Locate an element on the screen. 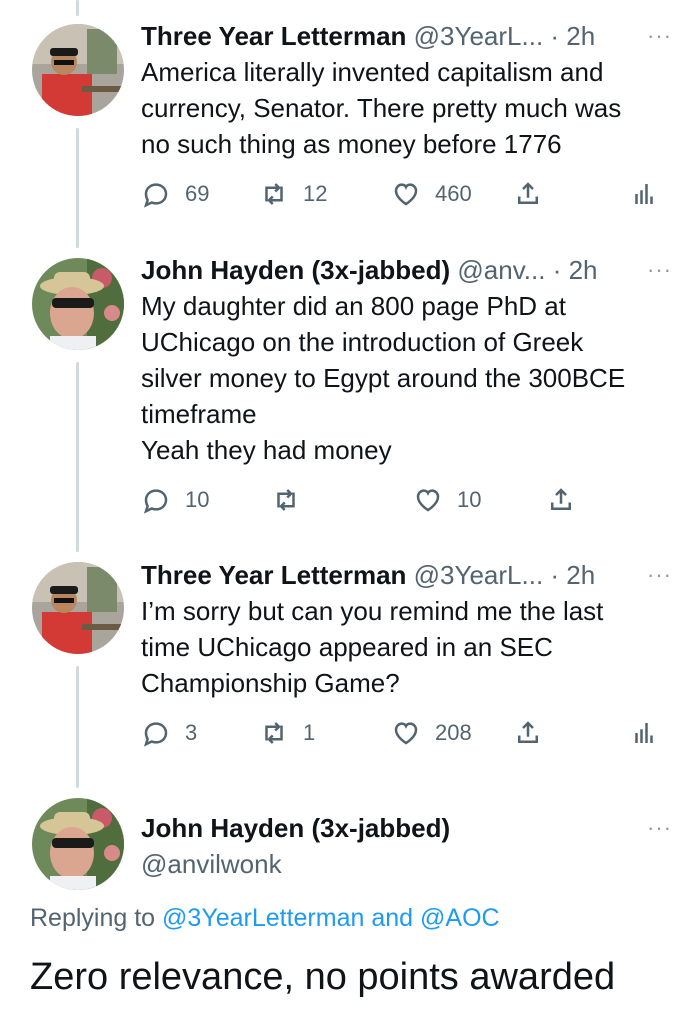  retweet-button is located at coordinates (293, 500).